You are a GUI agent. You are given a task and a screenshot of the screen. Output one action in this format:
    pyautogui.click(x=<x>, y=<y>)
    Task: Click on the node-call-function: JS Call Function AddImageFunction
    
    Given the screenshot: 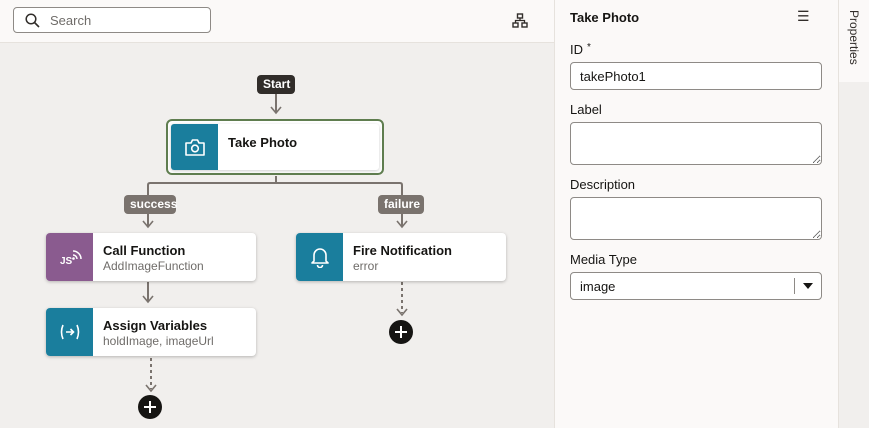 What is the action you would take?
    pyautogui.click(x=151, y=257)
    